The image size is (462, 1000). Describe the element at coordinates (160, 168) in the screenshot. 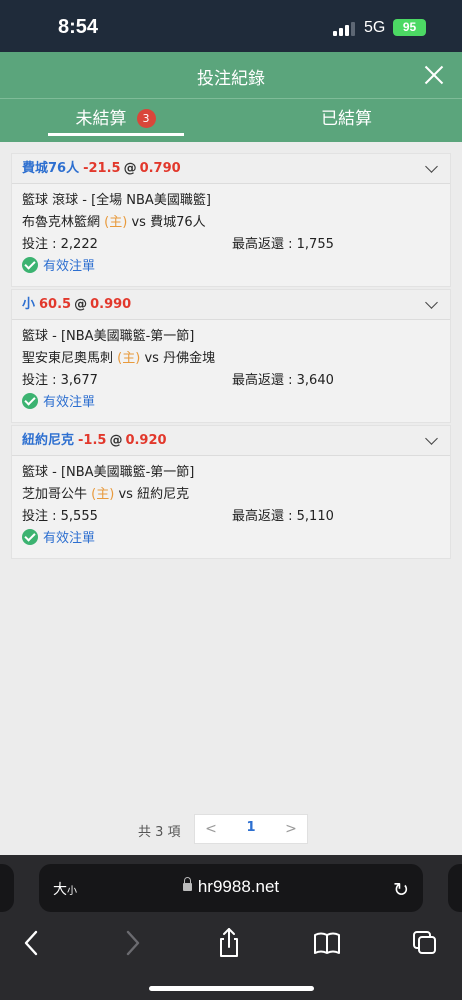

I see `selection-odds: 0.790` at that location.